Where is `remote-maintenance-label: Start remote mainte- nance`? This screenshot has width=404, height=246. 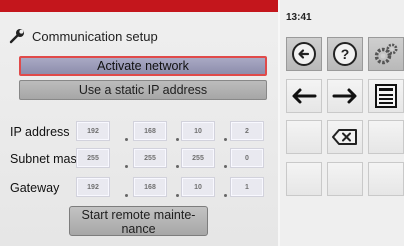
remote-maintenance-label: Start remote mainte- nance is located at coordinates (138, 222).